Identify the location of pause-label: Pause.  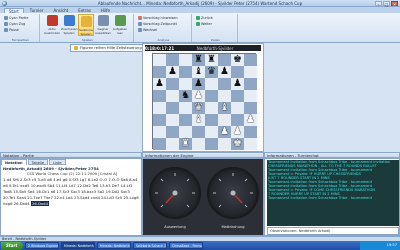
(14, 29).